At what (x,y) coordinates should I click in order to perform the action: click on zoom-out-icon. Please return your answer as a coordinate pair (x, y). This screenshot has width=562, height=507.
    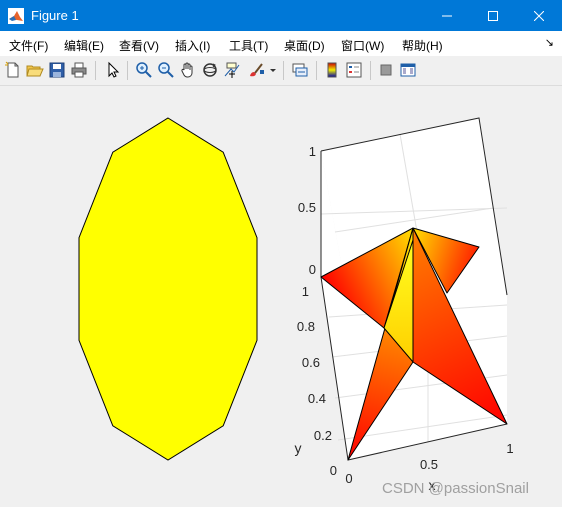
    Looking at the image, I should click on (166, 70).